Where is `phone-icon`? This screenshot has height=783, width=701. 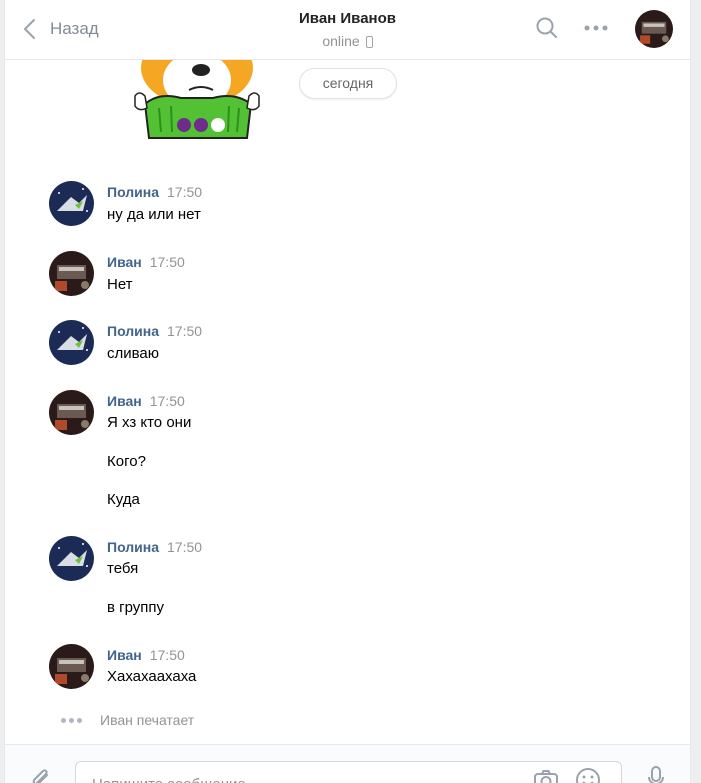 phone-icon is located at coordinates (369, 42).